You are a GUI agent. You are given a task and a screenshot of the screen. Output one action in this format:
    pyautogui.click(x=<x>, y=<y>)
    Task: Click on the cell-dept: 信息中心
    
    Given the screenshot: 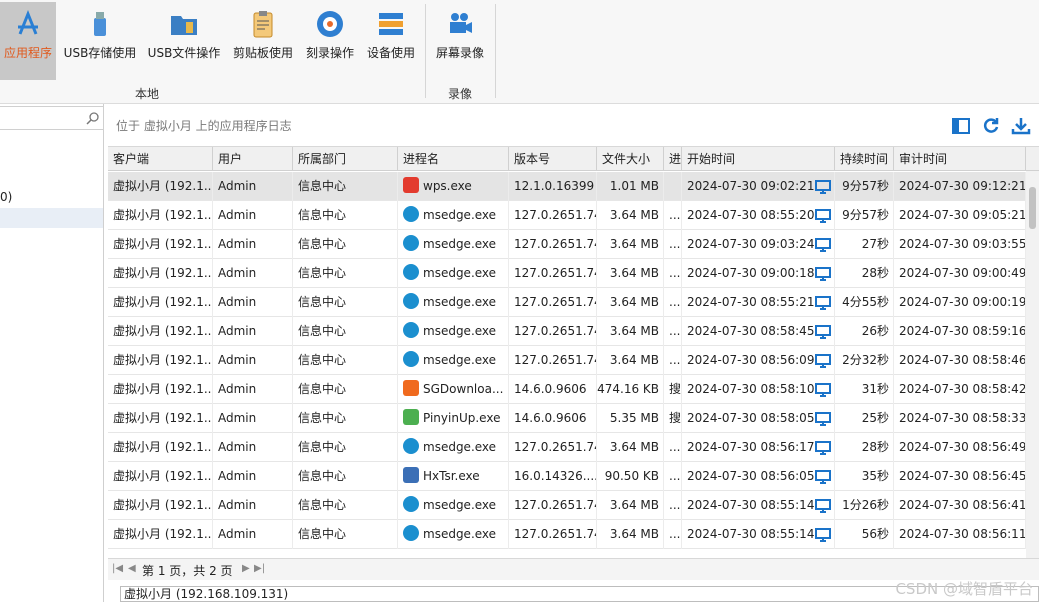 What is the action you would take?
    pyautogui.click(x=345, y=389)
    